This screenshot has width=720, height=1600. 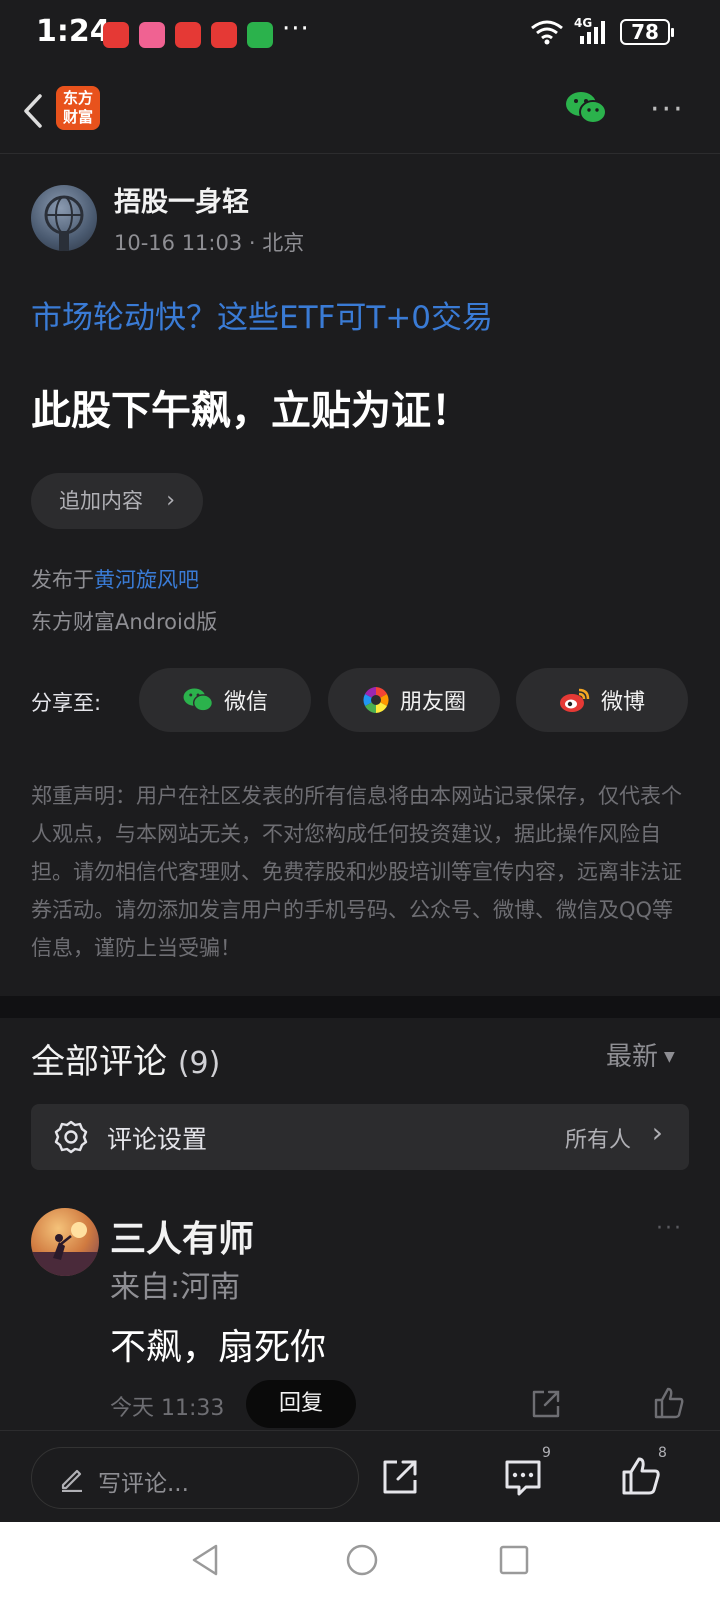 What do you see at coordinates (647, 32) in the screenshot?
I see `battery-icon: 78` at bounding box center [647, 32].